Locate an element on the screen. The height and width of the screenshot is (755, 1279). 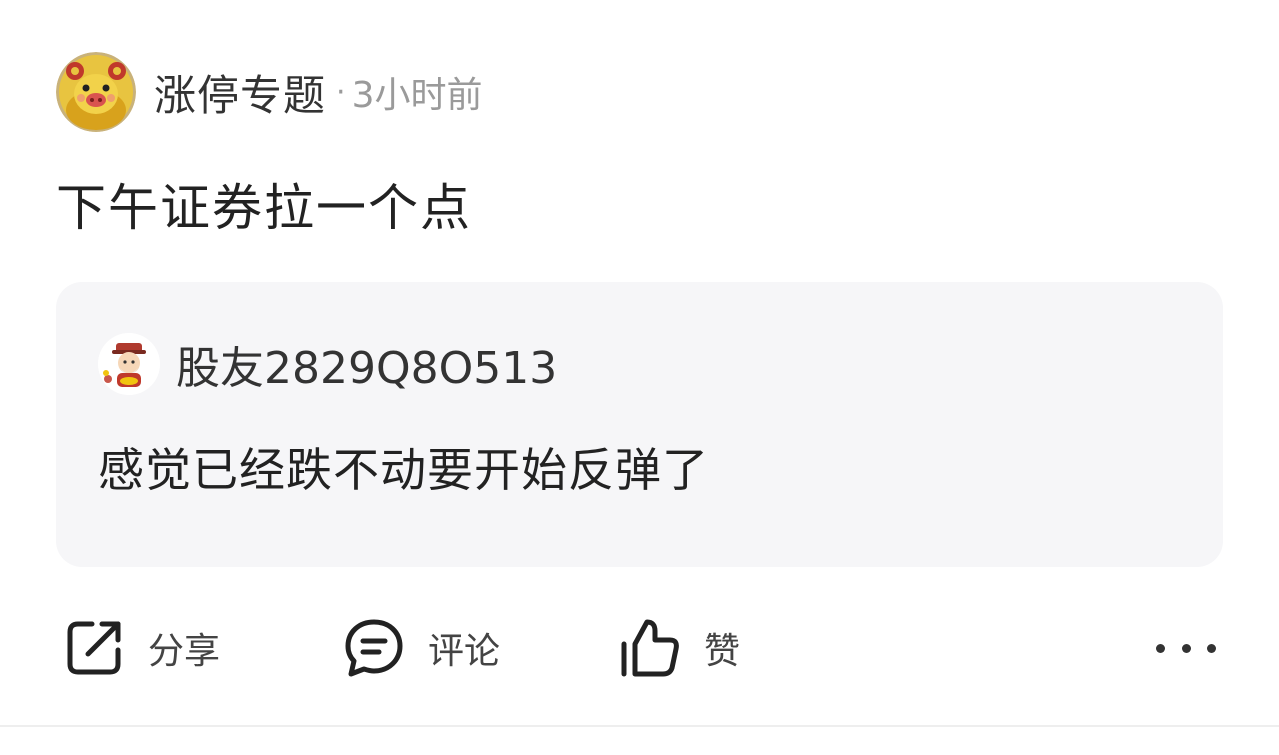
share-button: 分享 is located at coordinates (141, 648).